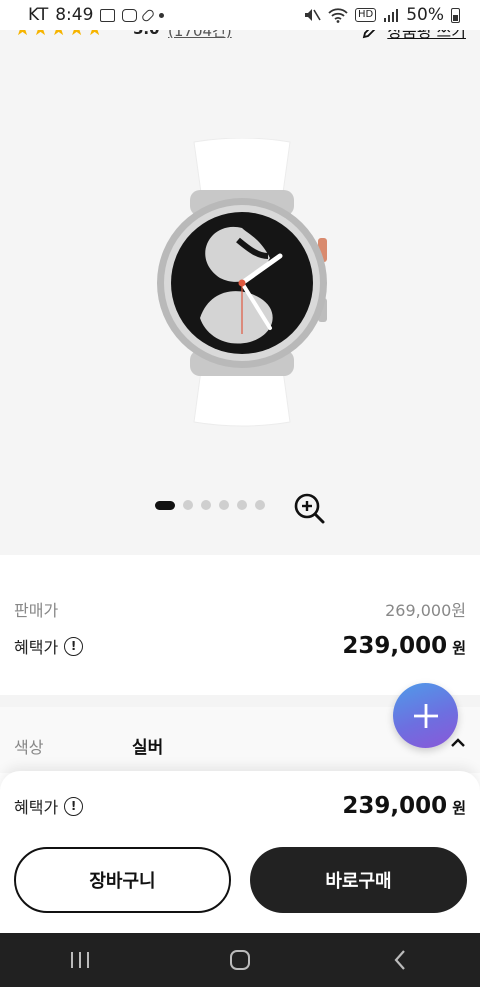  I want to click on battery-icon, so click(455, 15).